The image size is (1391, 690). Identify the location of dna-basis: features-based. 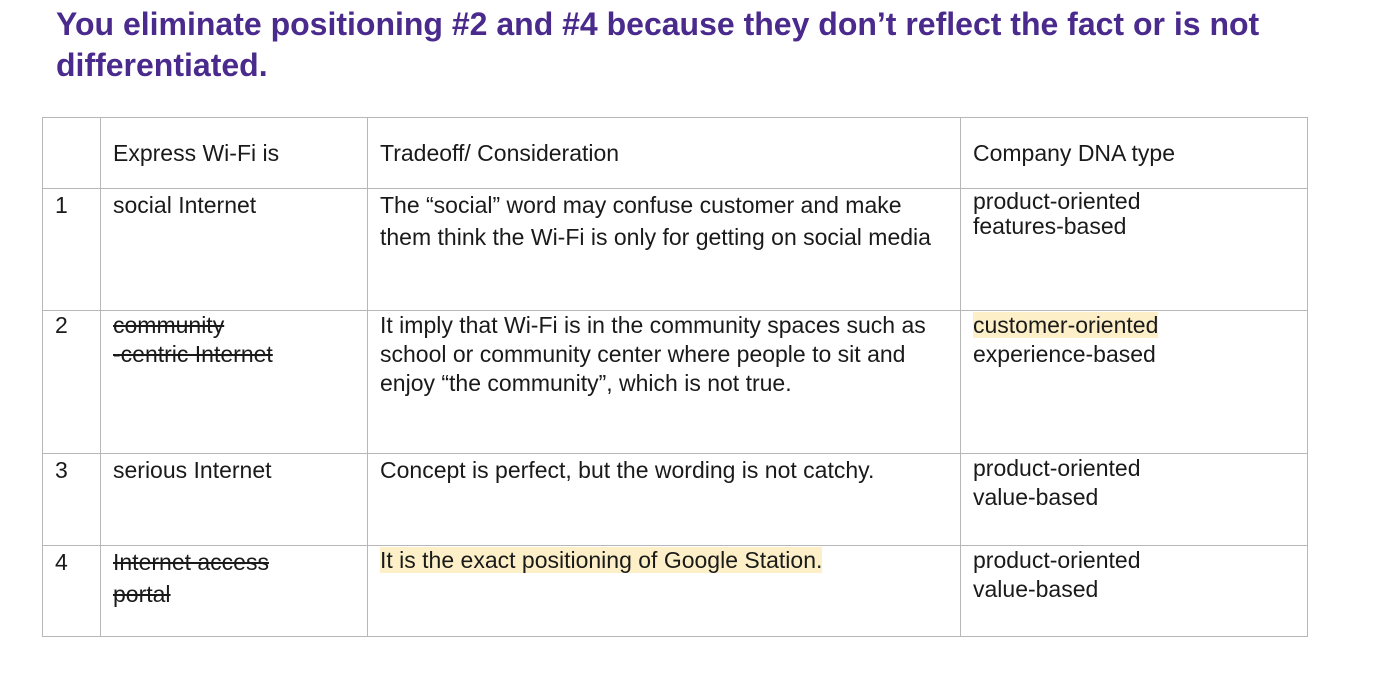
(1050, 226).